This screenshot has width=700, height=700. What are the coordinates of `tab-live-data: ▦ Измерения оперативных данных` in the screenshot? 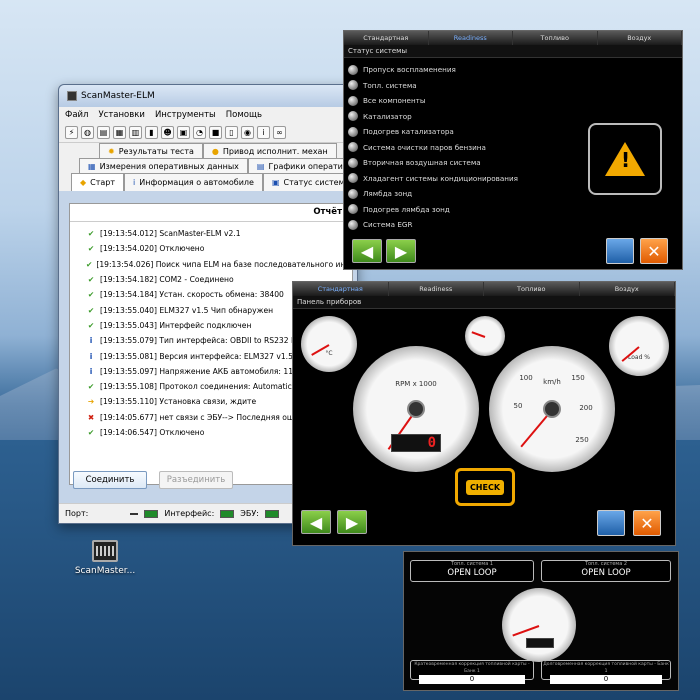 It's located at (163, 165).